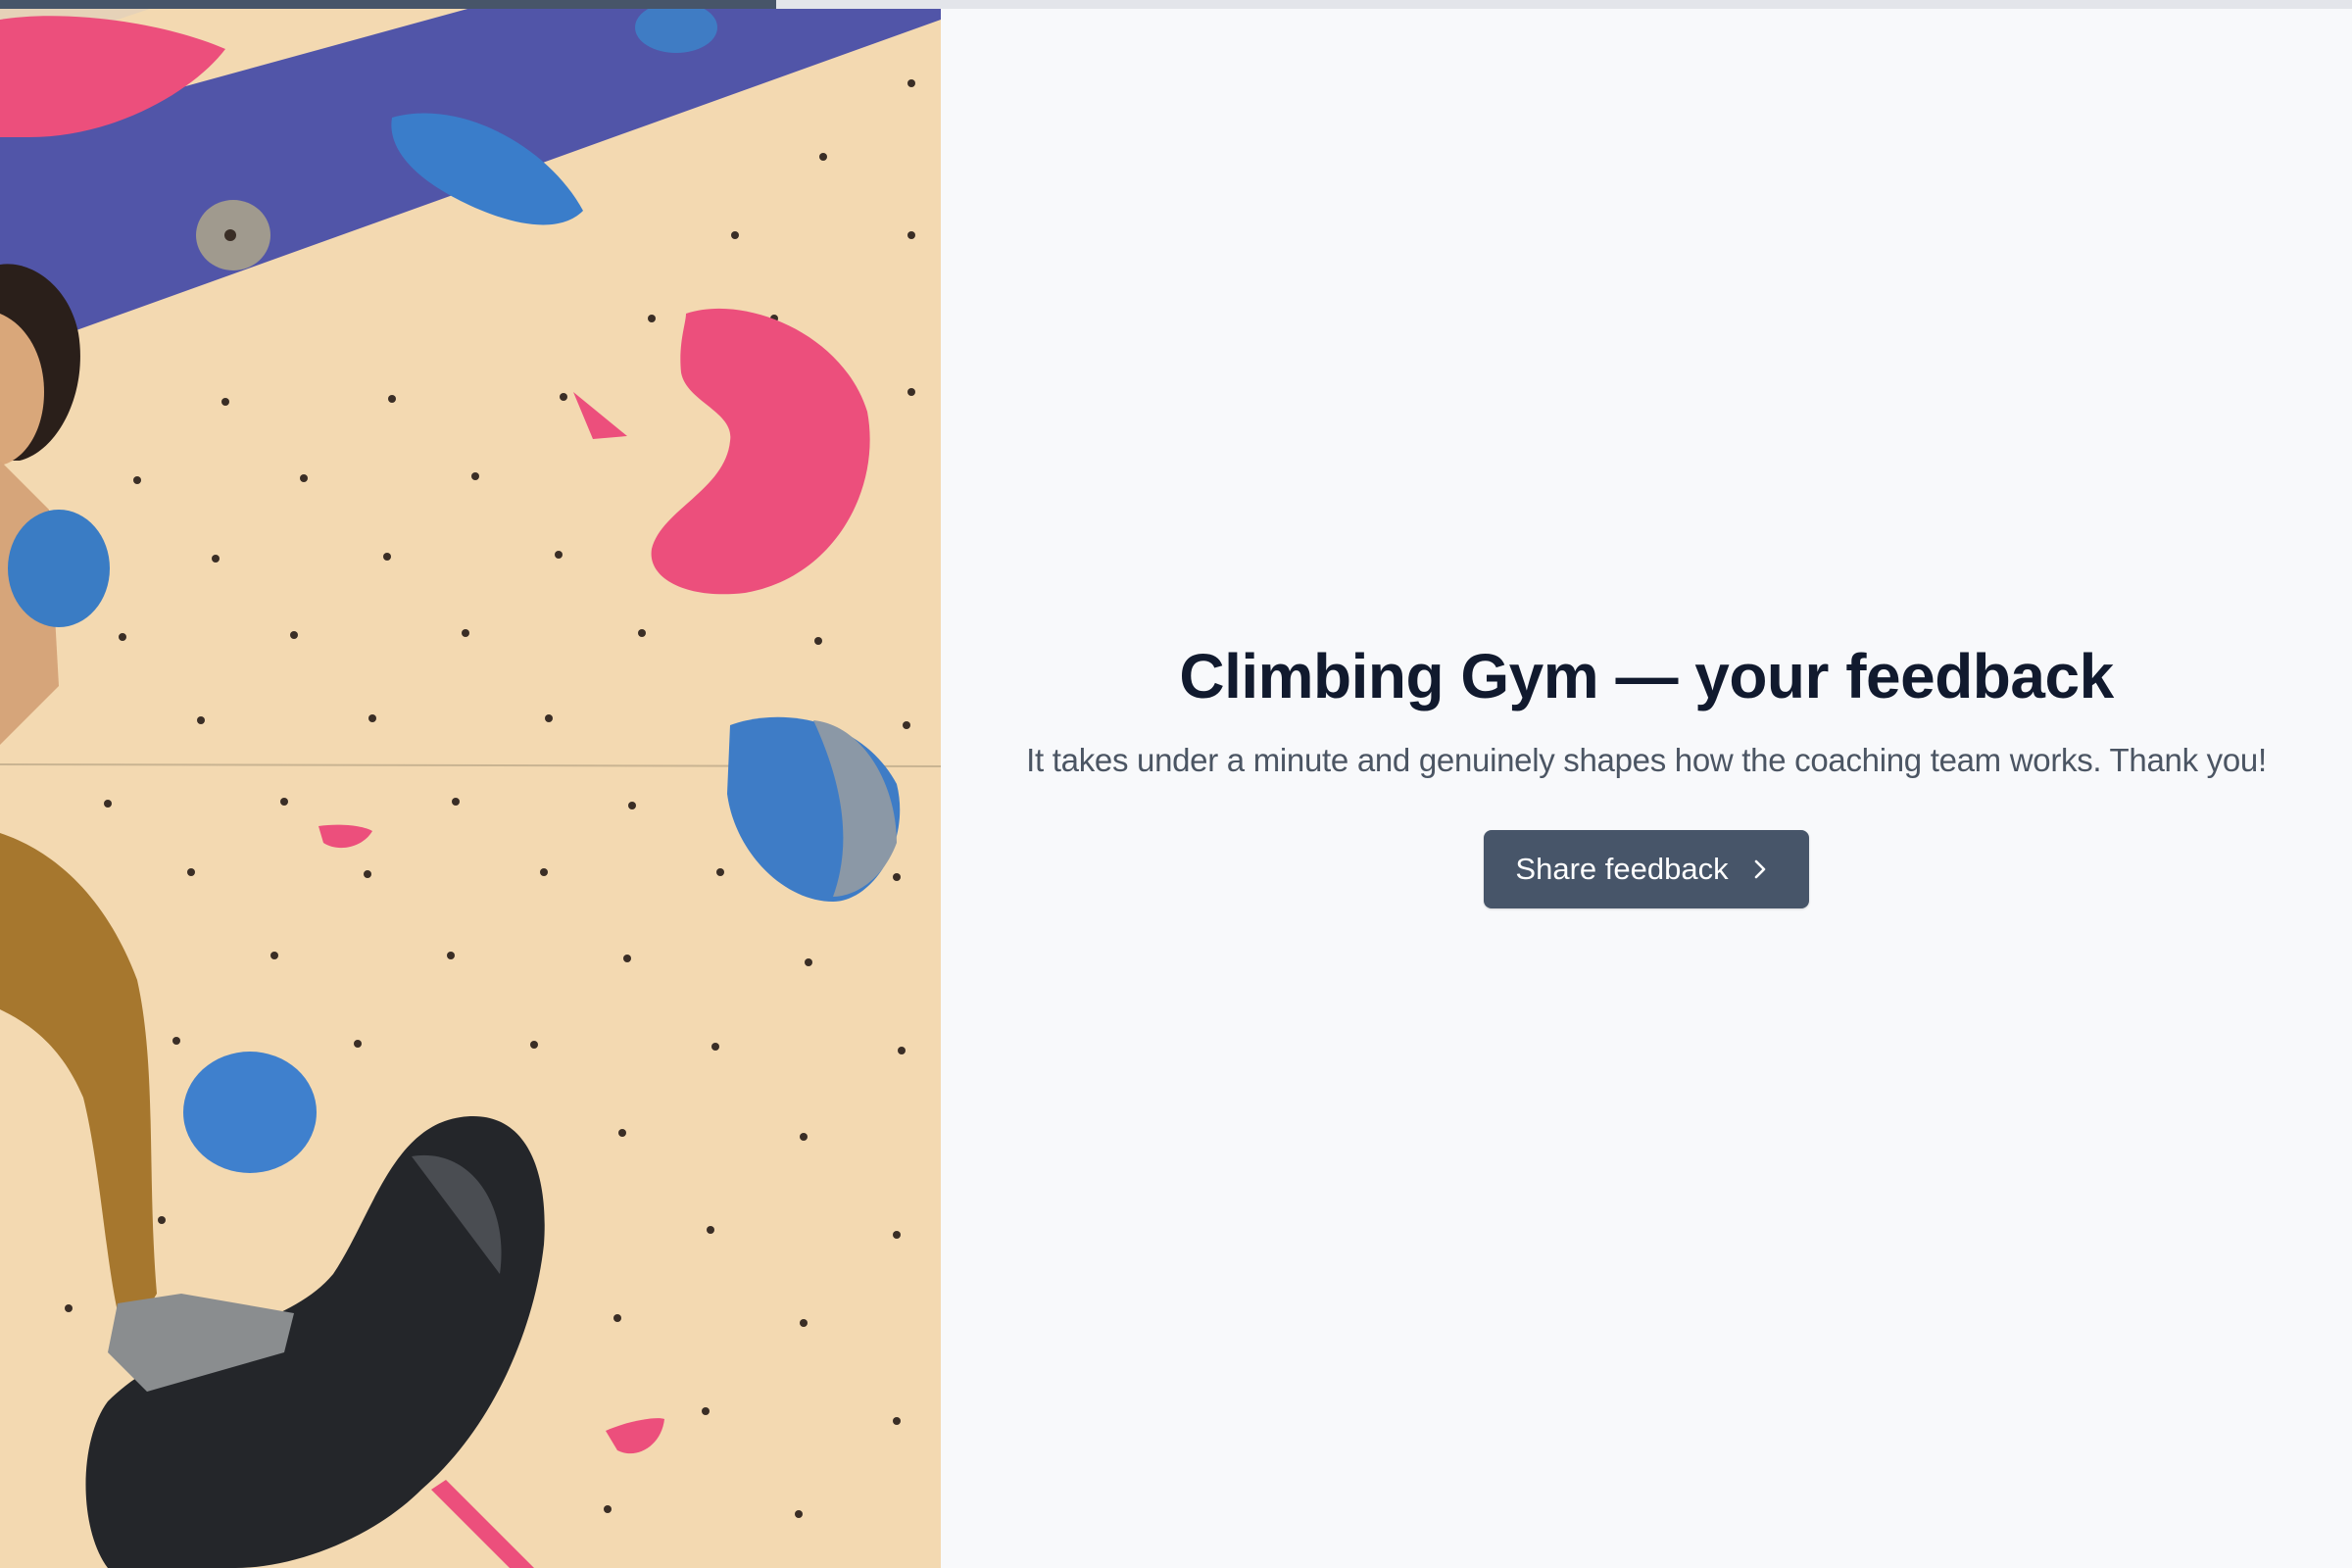  Describe the element at coordinates (1646, 676) in the screenshot. I see `page-title: Climbing Gym — your feedback` at that location.